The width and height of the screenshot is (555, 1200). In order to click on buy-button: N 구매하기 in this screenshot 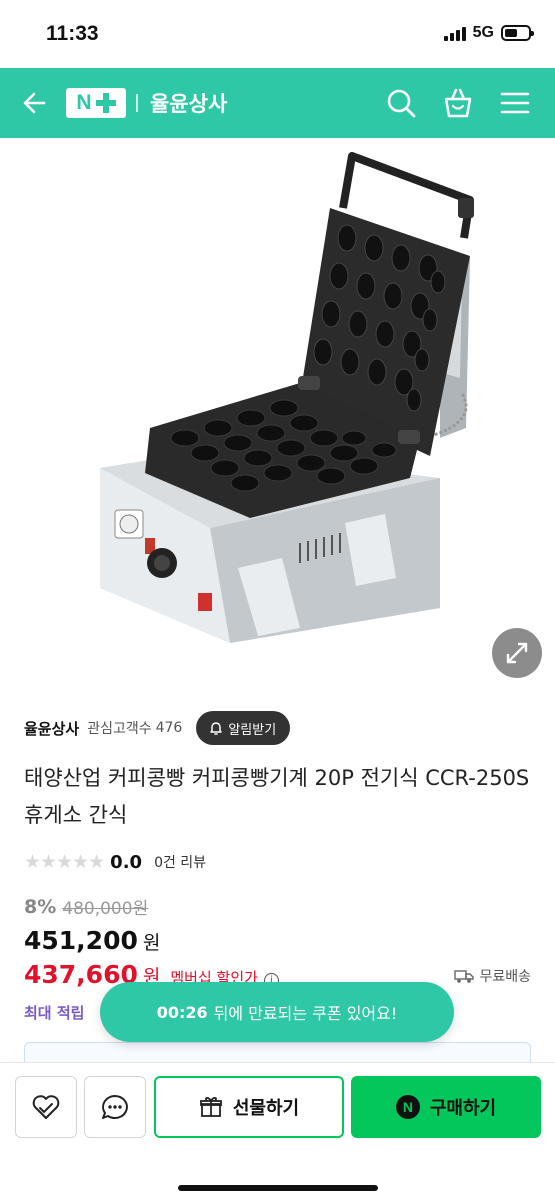, I will do `click(446, 1107)`.